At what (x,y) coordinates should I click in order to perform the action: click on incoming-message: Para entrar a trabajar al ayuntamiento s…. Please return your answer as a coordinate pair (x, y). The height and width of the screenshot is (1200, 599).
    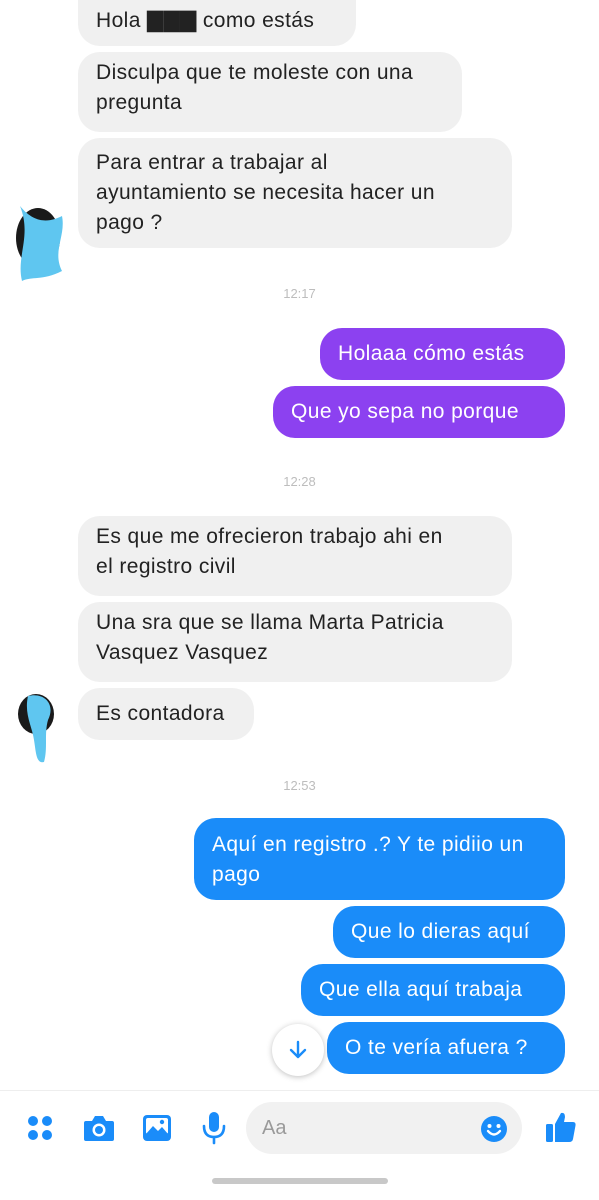
    Looking at the image, I should click on (295, 193).